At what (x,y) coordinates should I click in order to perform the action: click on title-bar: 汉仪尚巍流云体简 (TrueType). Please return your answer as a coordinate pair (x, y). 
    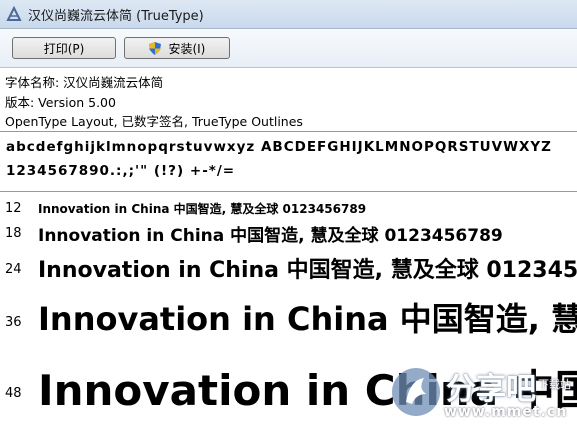
    Looking at the image, I should click on (288, 14).